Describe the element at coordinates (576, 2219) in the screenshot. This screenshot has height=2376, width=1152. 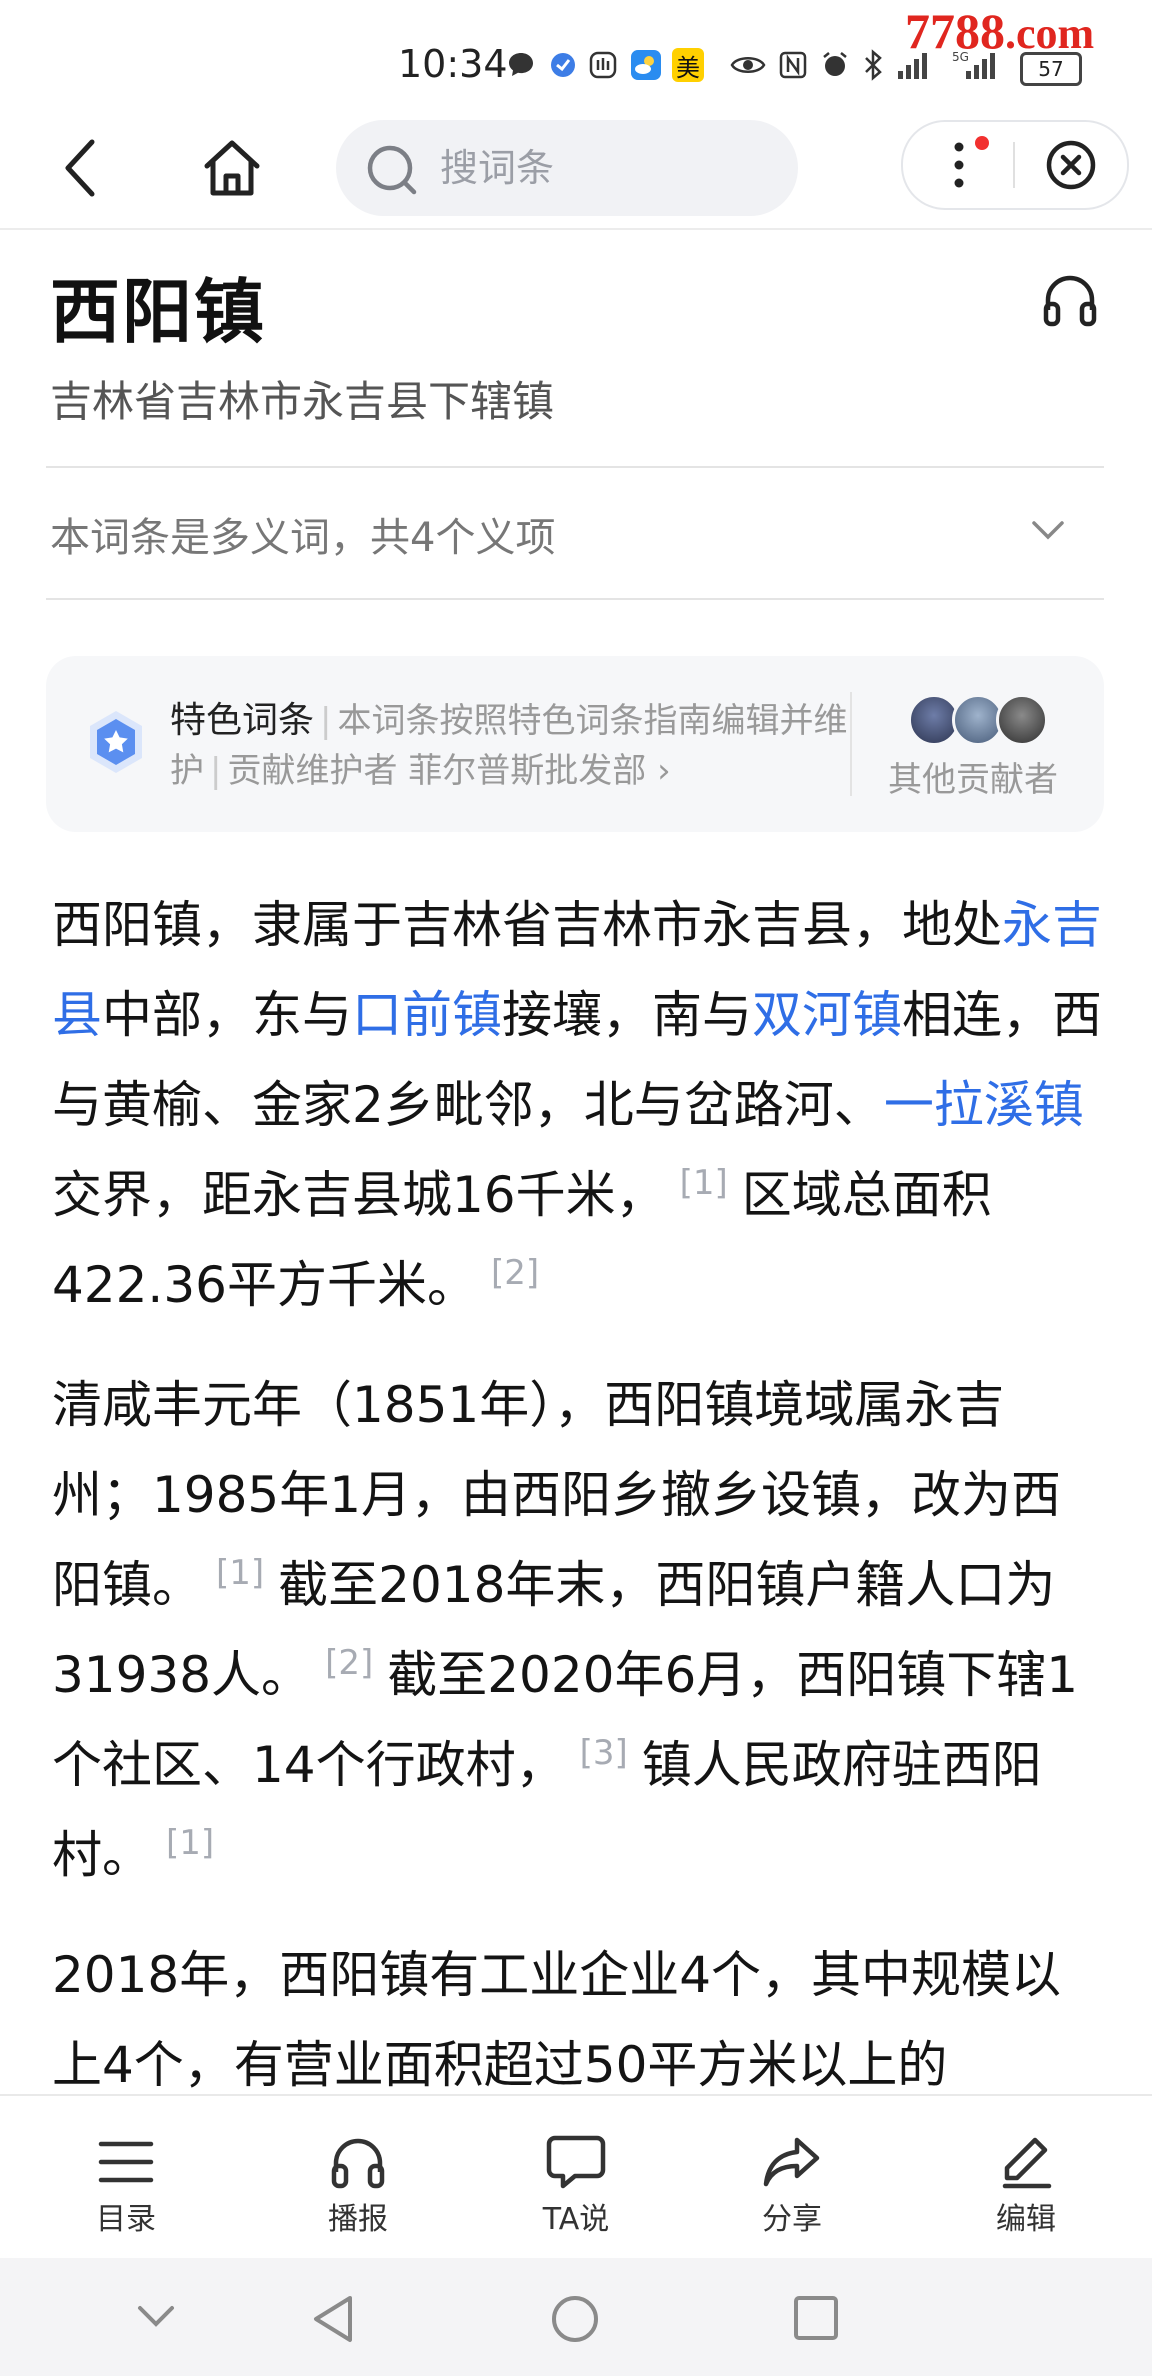
I see `tab-label: TA说` at that location.